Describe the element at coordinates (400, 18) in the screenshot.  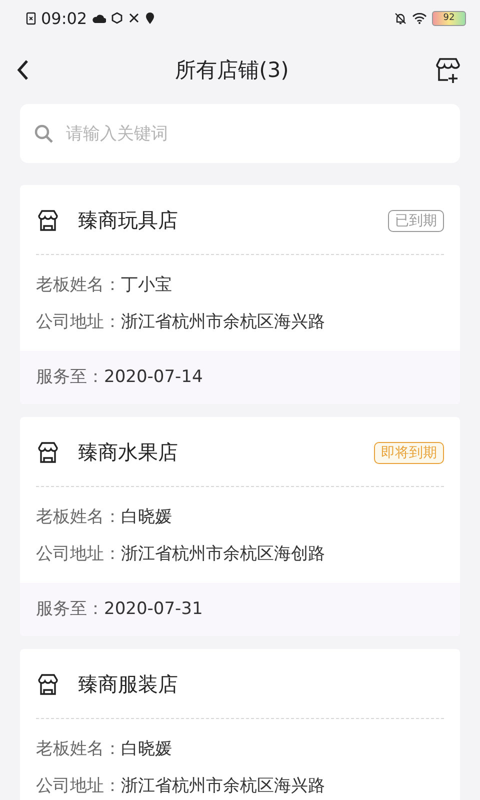
I see `bell-off-icon` at that location.